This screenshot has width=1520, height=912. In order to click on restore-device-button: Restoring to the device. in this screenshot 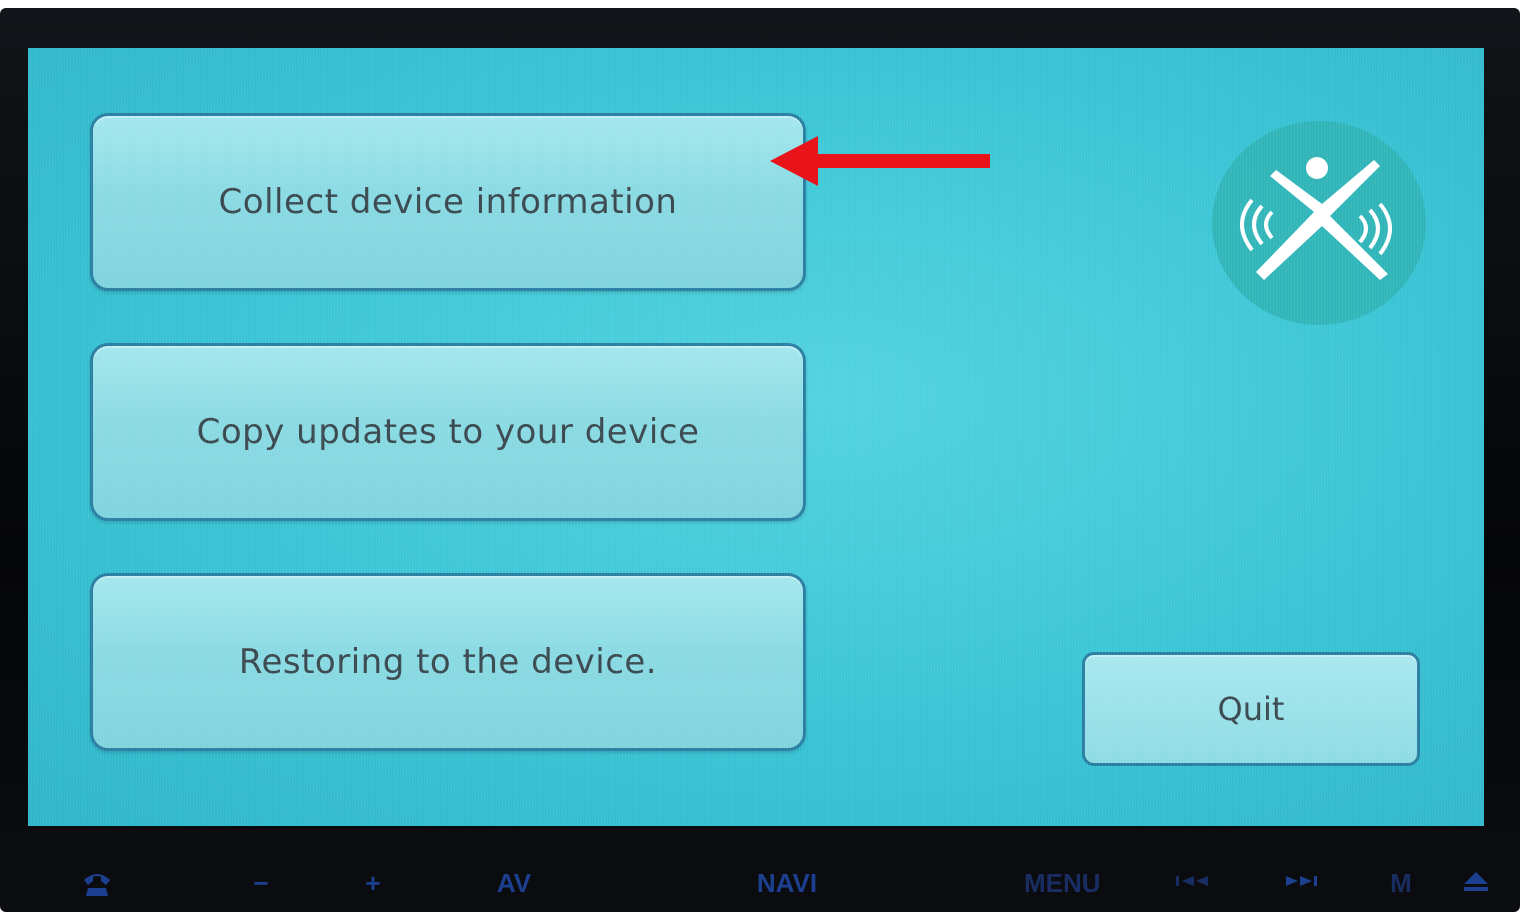, I will do `click(448, 662)`.